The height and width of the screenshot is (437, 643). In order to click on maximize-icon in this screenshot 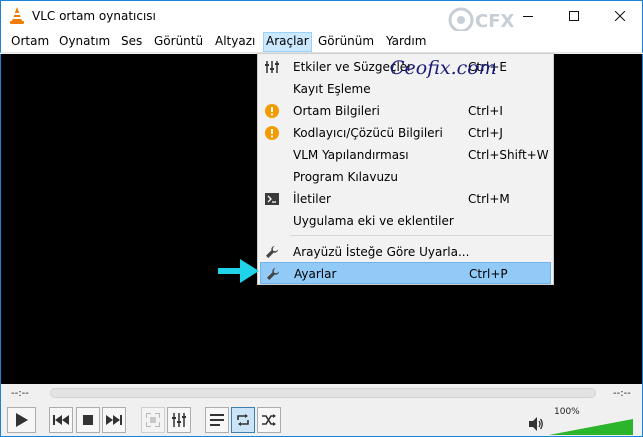, I will do `click(574, 16)`.